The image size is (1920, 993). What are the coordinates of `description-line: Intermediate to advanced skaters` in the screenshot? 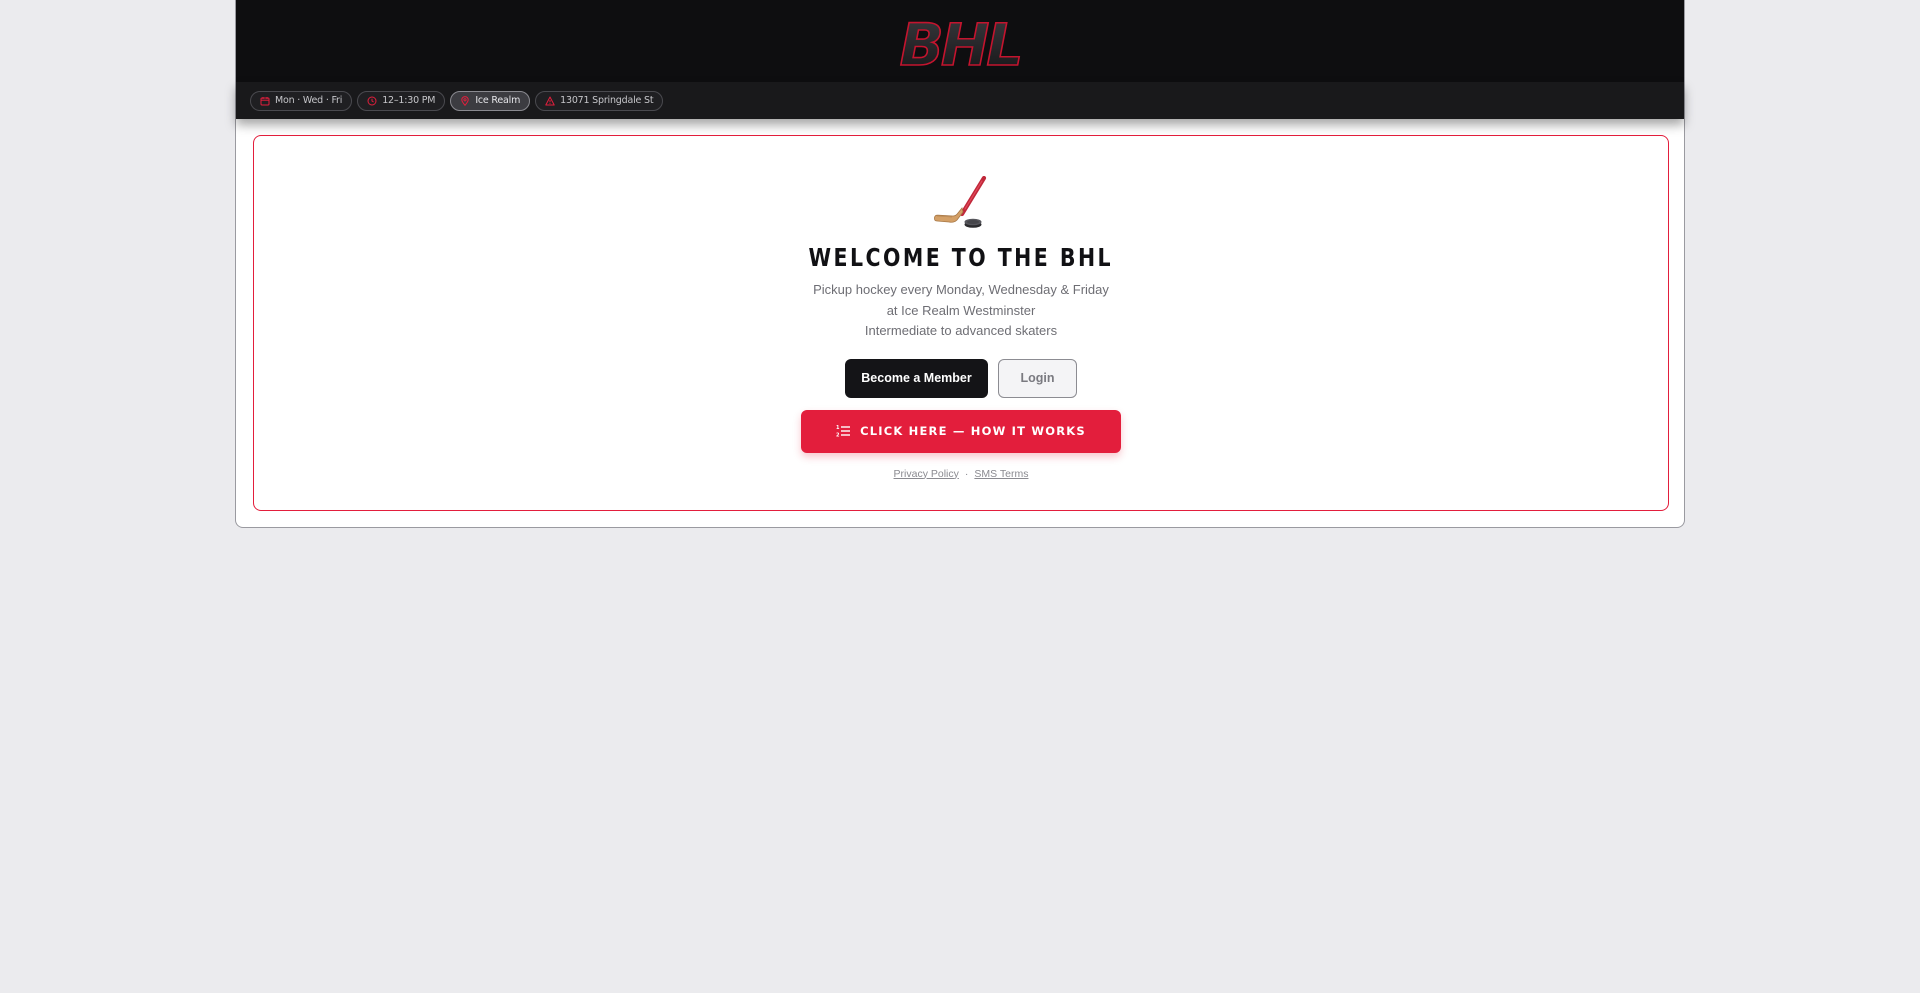 It's located at (961, 330).